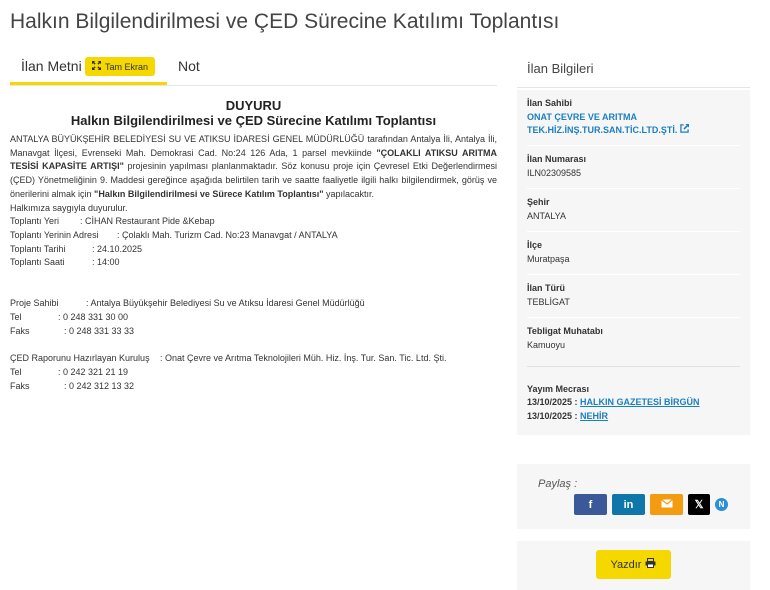 The height and width of the screenshot is (590, 770). What do you see at coordinates (93, 371) in the screenshot?
I see `detail-value: : 0 242 321 21 19` at bounding box center [93, 371].